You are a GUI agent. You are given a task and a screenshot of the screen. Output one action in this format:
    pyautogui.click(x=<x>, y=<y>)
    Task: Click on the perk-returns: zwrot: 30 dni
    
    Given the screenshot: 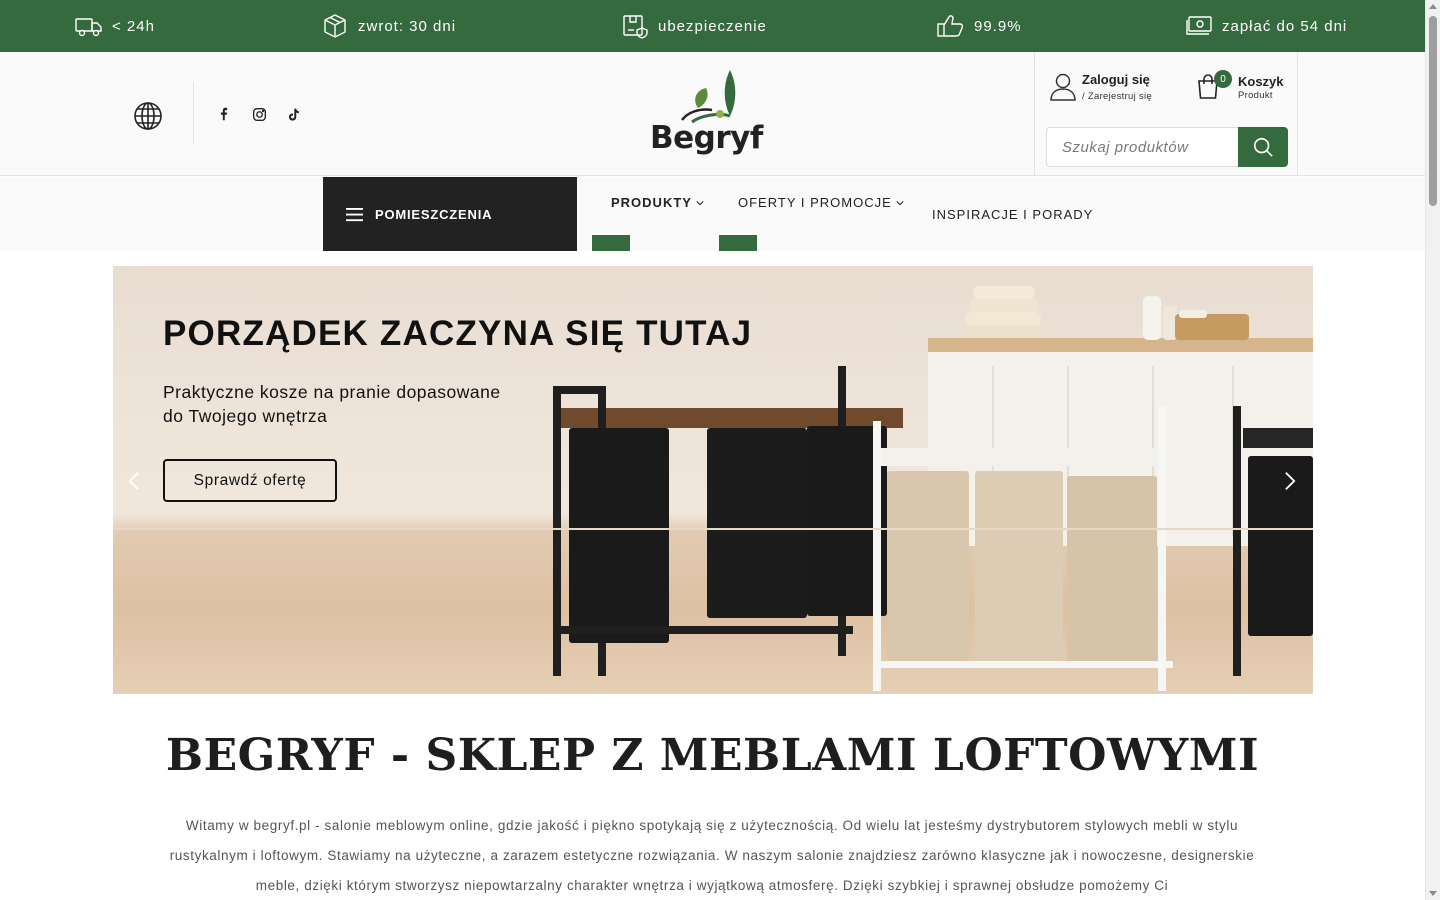 What is the action you would take?
    pyautogui.click(x=388, y=26)
    